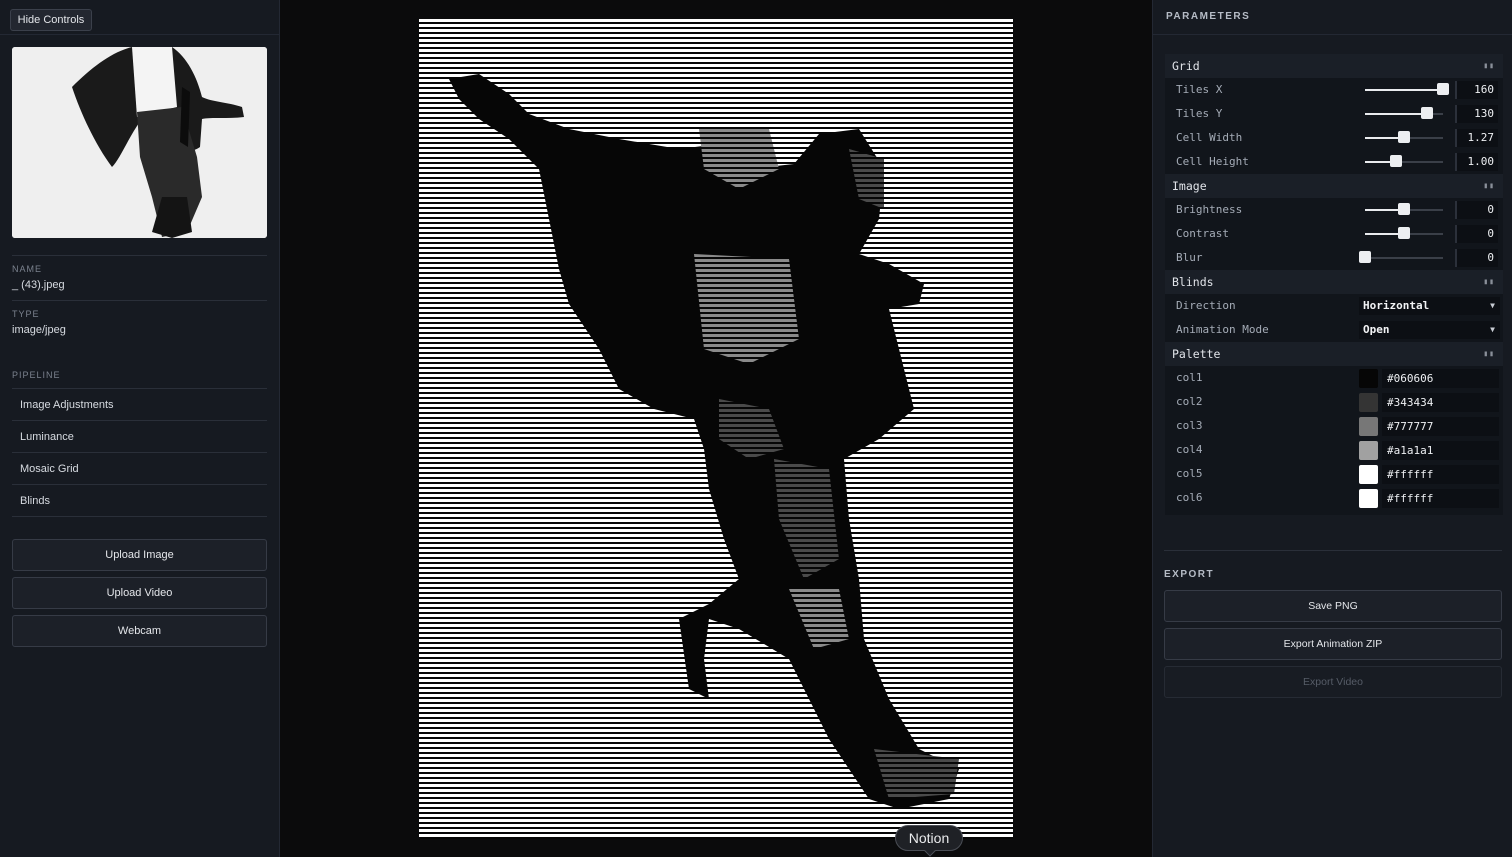  What do you see at coordinates (1189, 257) in the screenshot?
I see `control-label: Blur` at bounding box center [1189, 257].